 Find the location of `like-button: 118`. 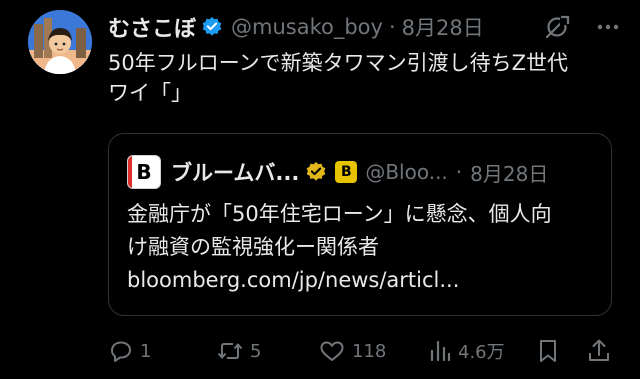

like-button: 118 is located at coordinates (352, 351).